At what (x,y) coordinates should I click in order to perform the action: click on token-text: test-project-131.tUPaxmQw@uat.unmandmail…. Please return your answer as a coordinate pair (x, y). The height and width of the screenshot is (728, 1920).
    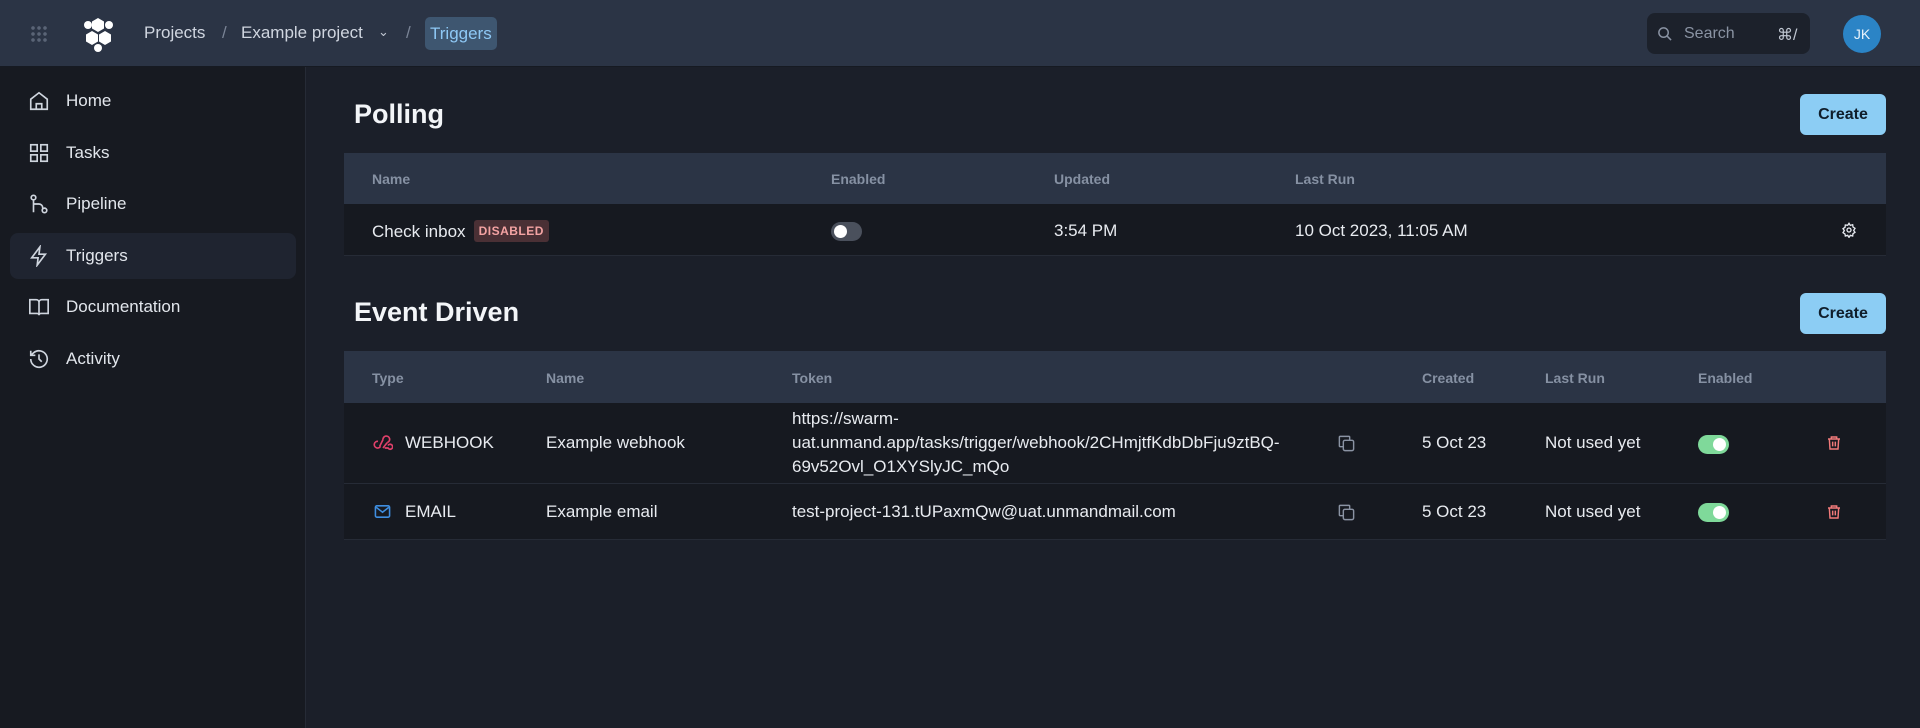
    Looking at the image, I should click on (984, 511).